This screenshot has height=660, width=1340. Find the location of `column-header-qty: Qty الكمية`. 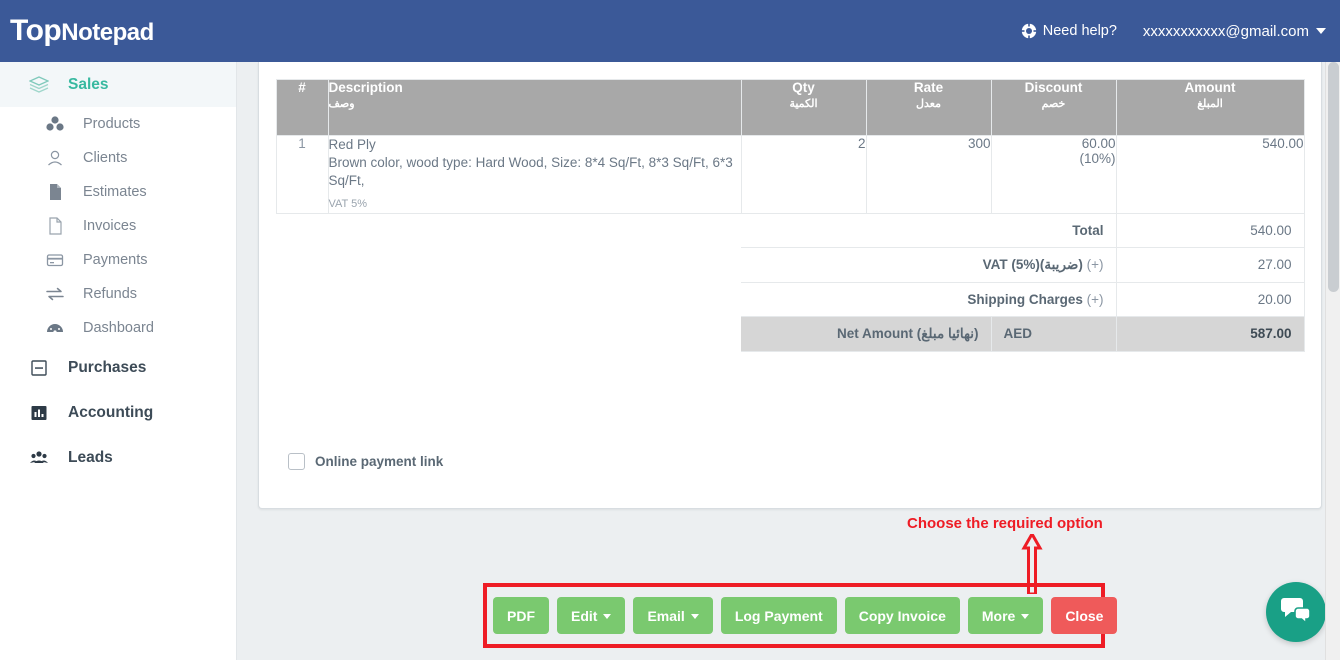

column-header-qty: Qty الكمية is located at coordinates (803, 107).